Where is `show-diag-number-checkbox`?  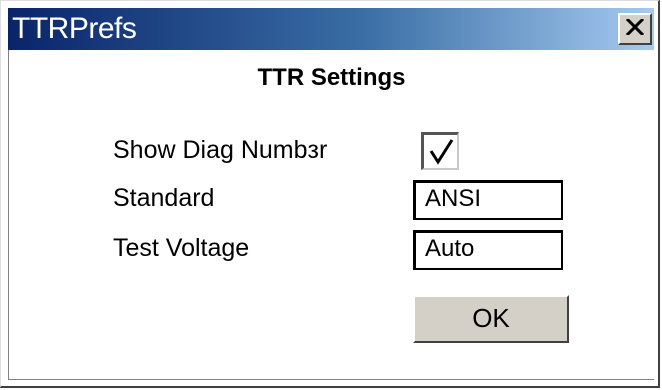
show-diag-number-checkbox is located at coordinates (440, 151).